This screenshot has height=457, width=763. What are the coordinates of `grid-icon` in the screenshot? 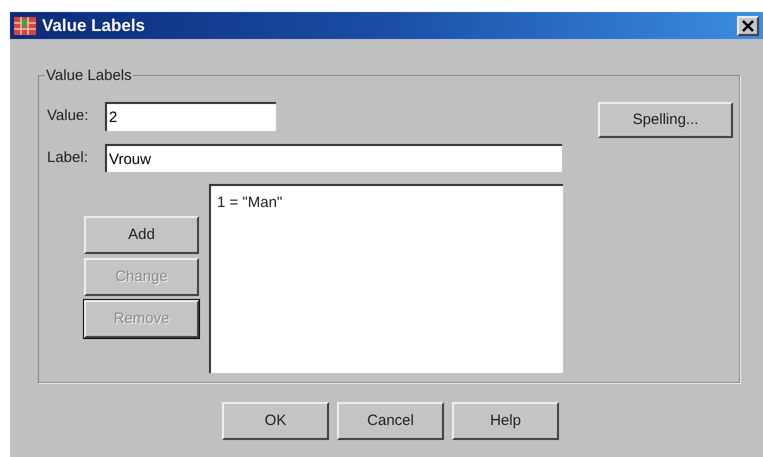 It's located at (25, 25).